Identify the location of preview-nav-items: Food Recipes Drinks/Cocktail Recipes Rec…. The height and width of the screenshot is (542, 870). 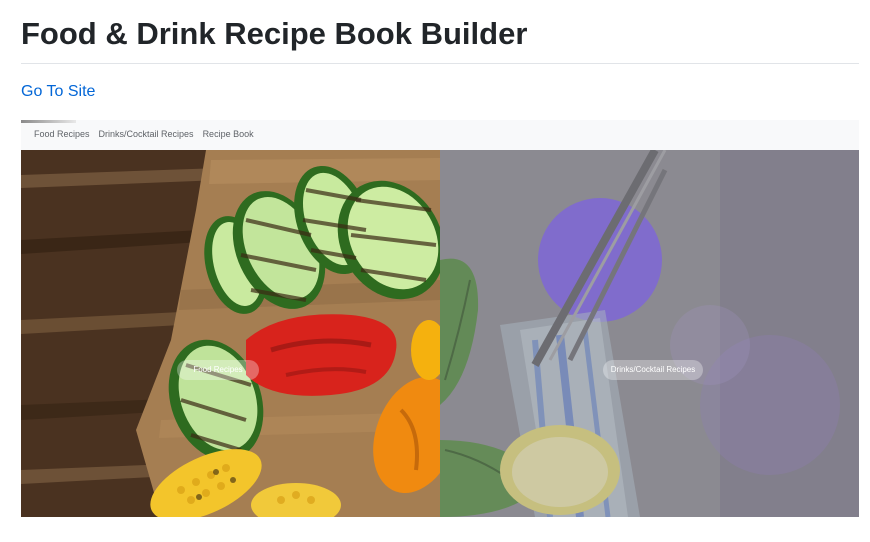
(144, 134).